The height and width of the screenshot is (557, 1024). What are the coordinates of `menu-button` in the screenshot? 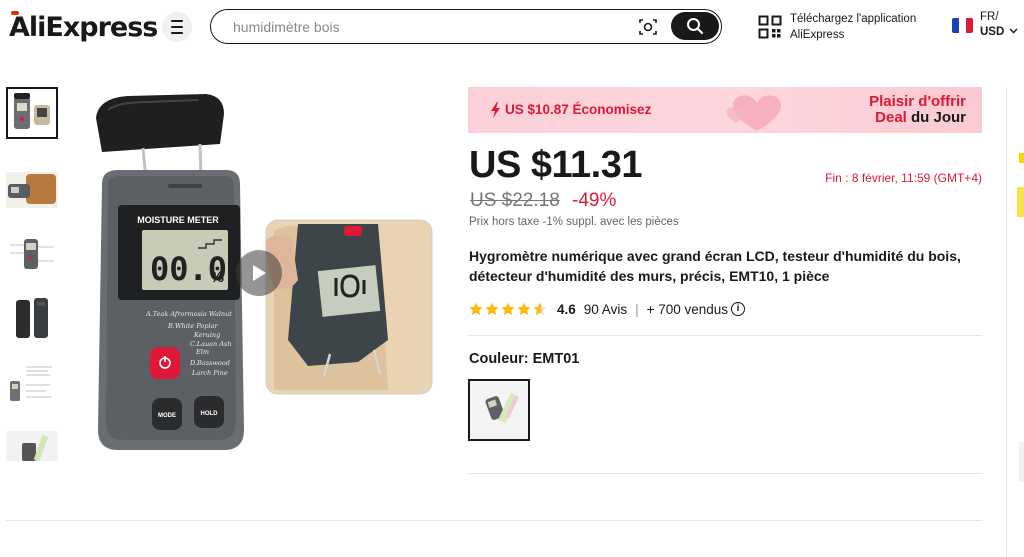 It's located at (177, 27).